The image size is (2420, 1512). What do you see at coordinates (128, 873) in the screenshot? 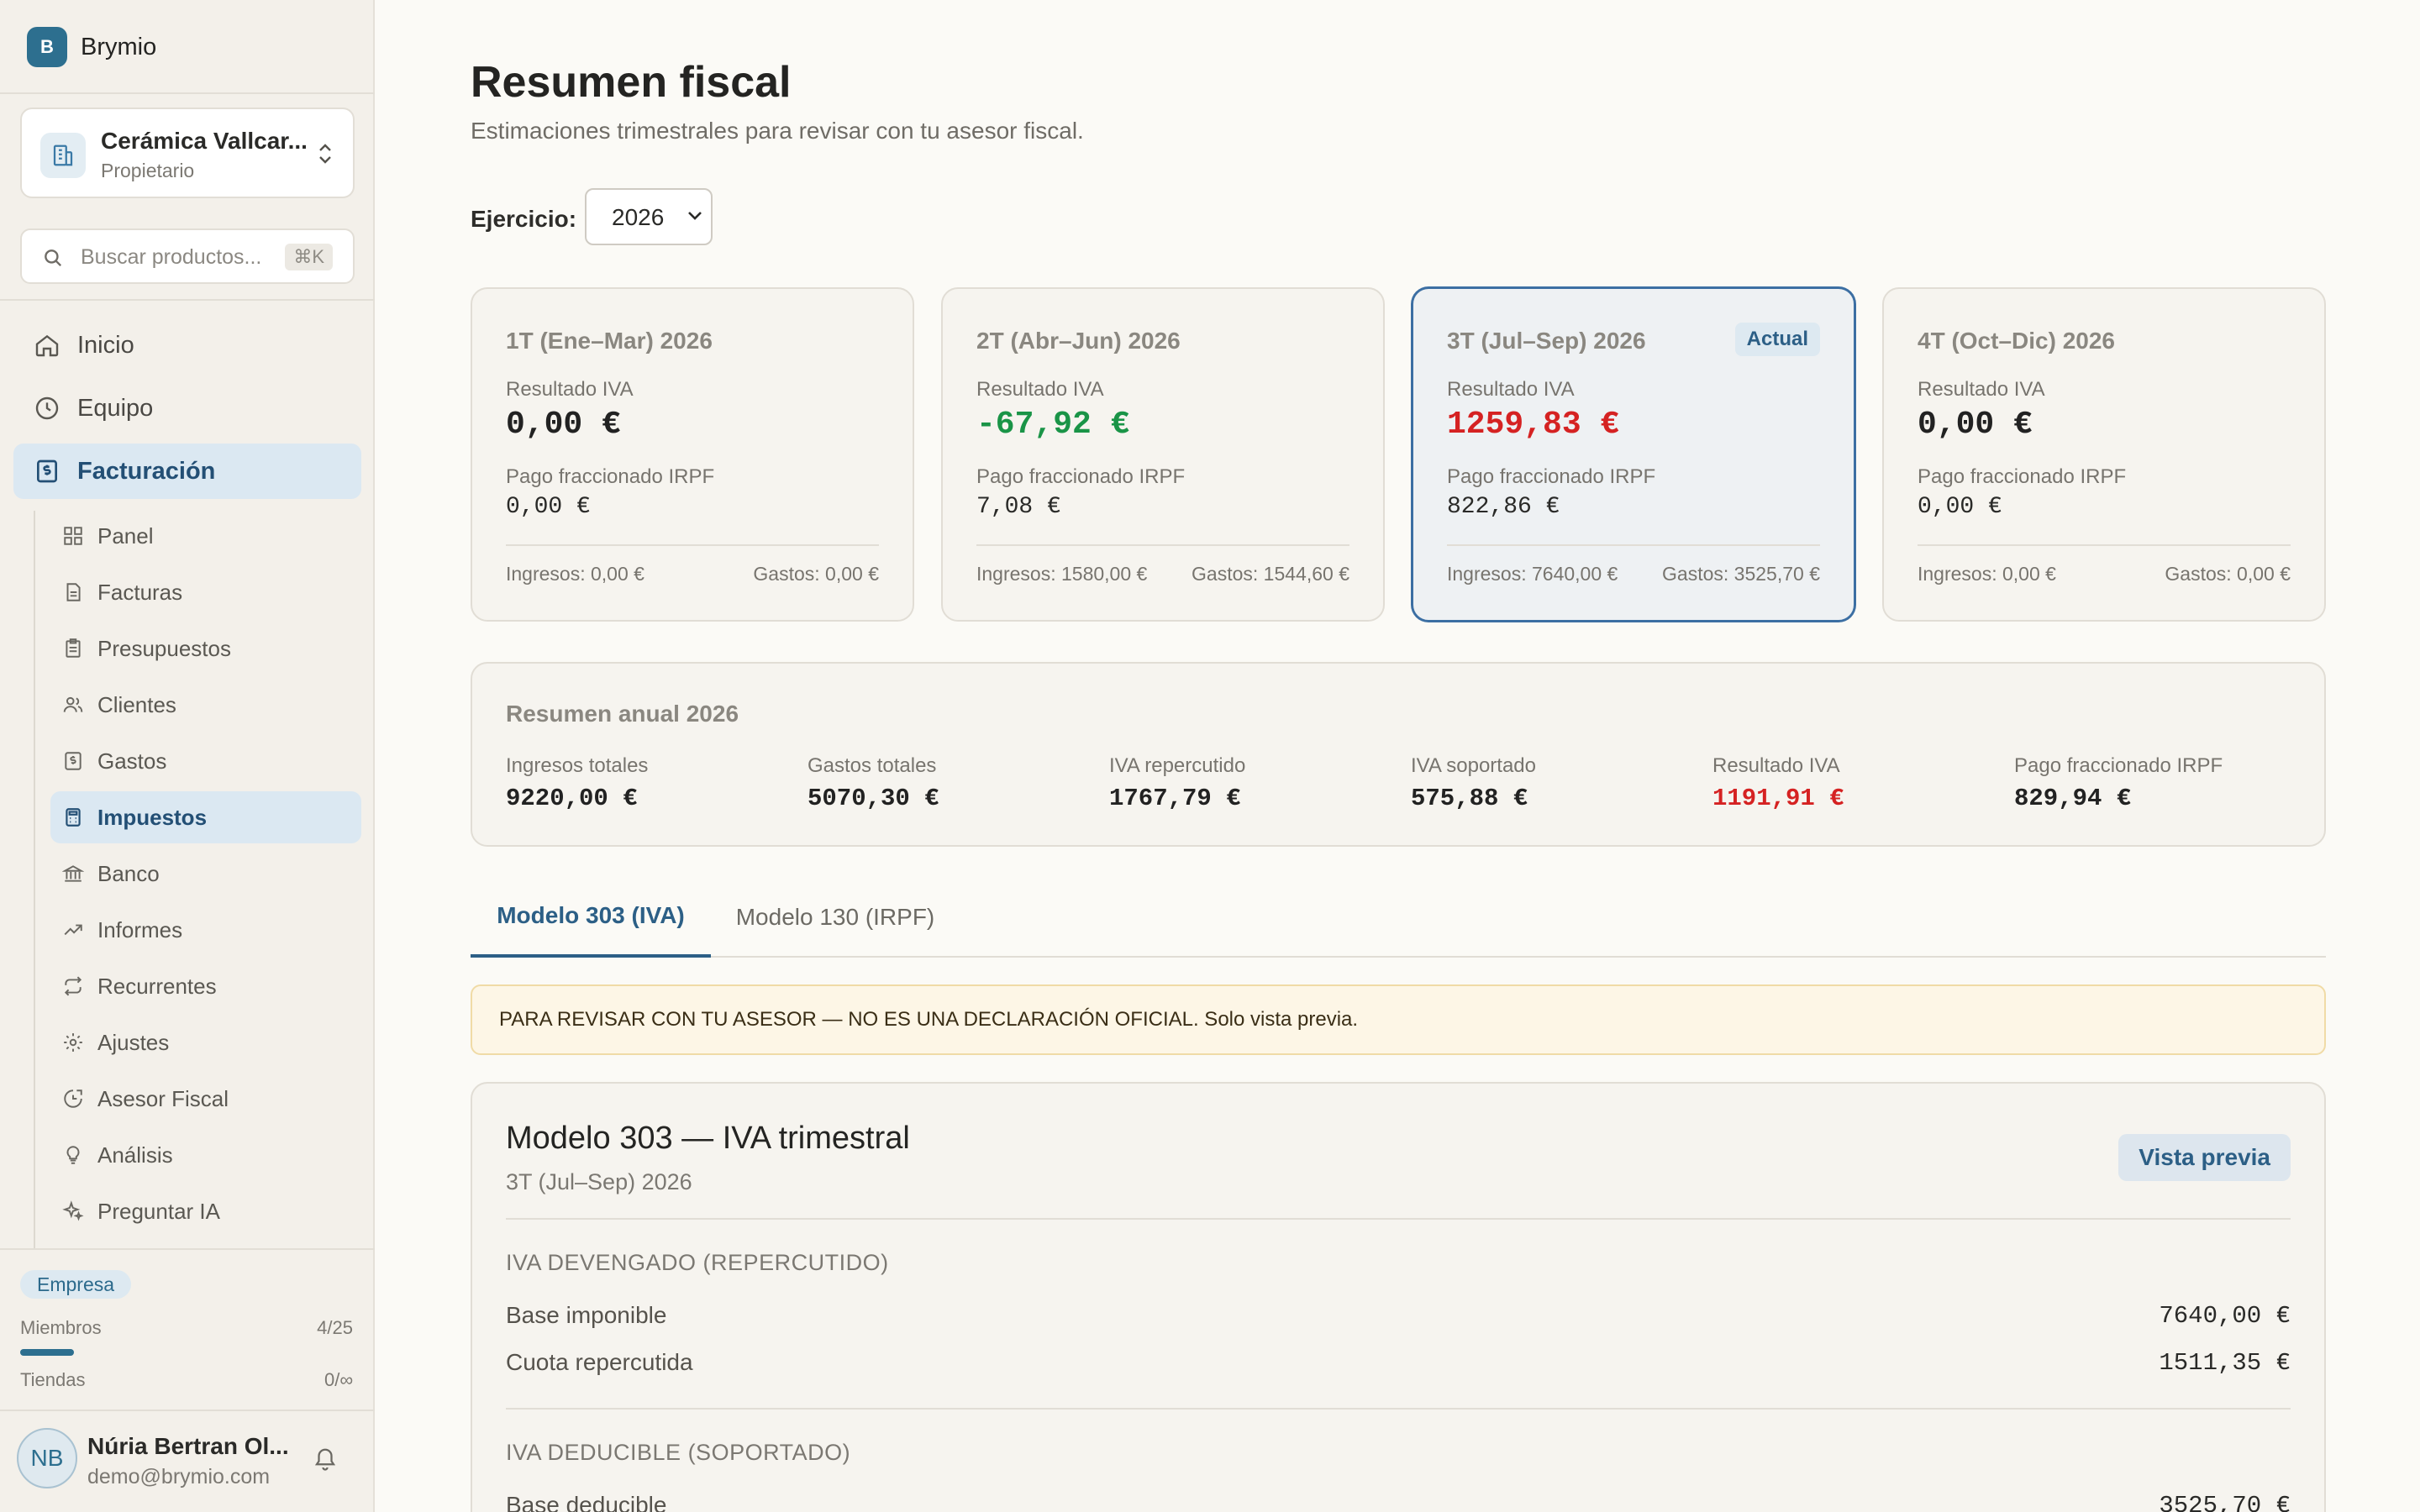
I see `subnav-label: Banco` at bounding box center [128, 873].